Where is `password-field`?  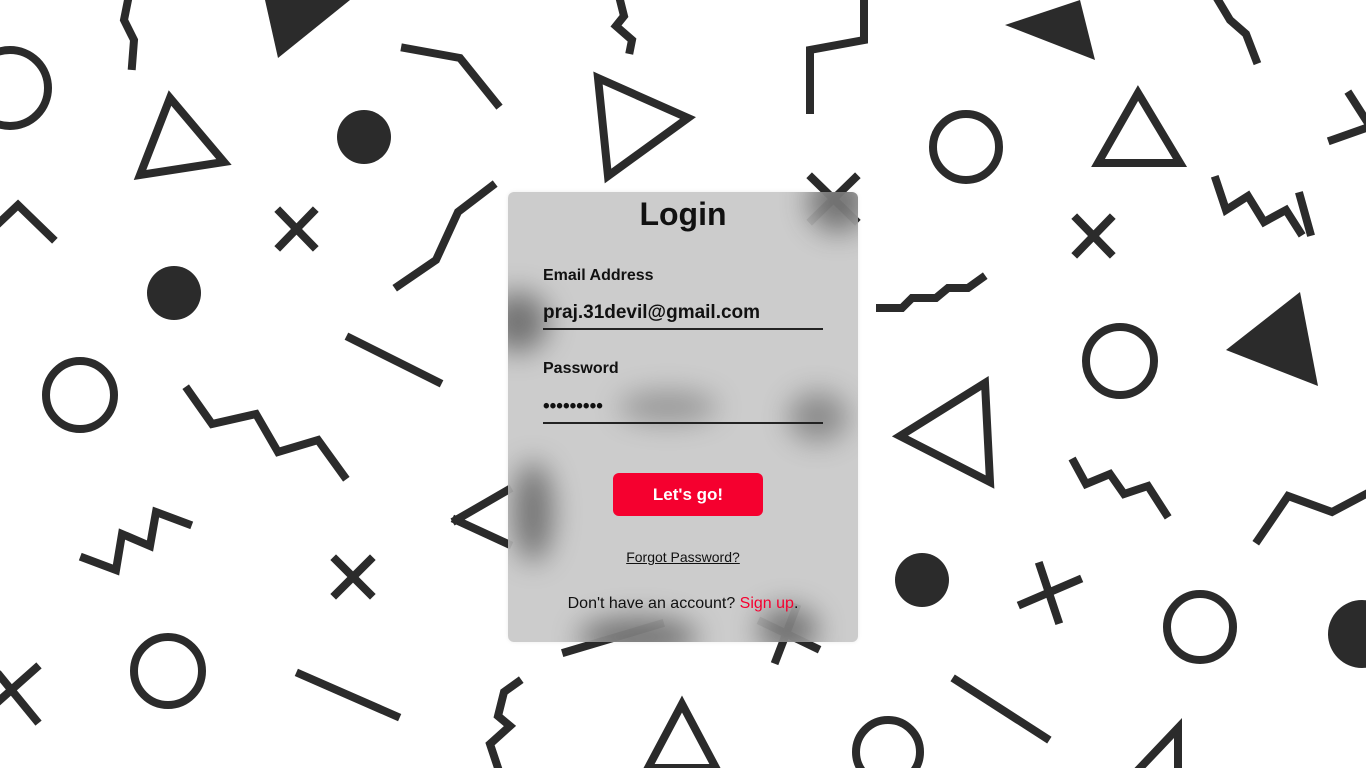
password-field is located at coordinates (683, 408).